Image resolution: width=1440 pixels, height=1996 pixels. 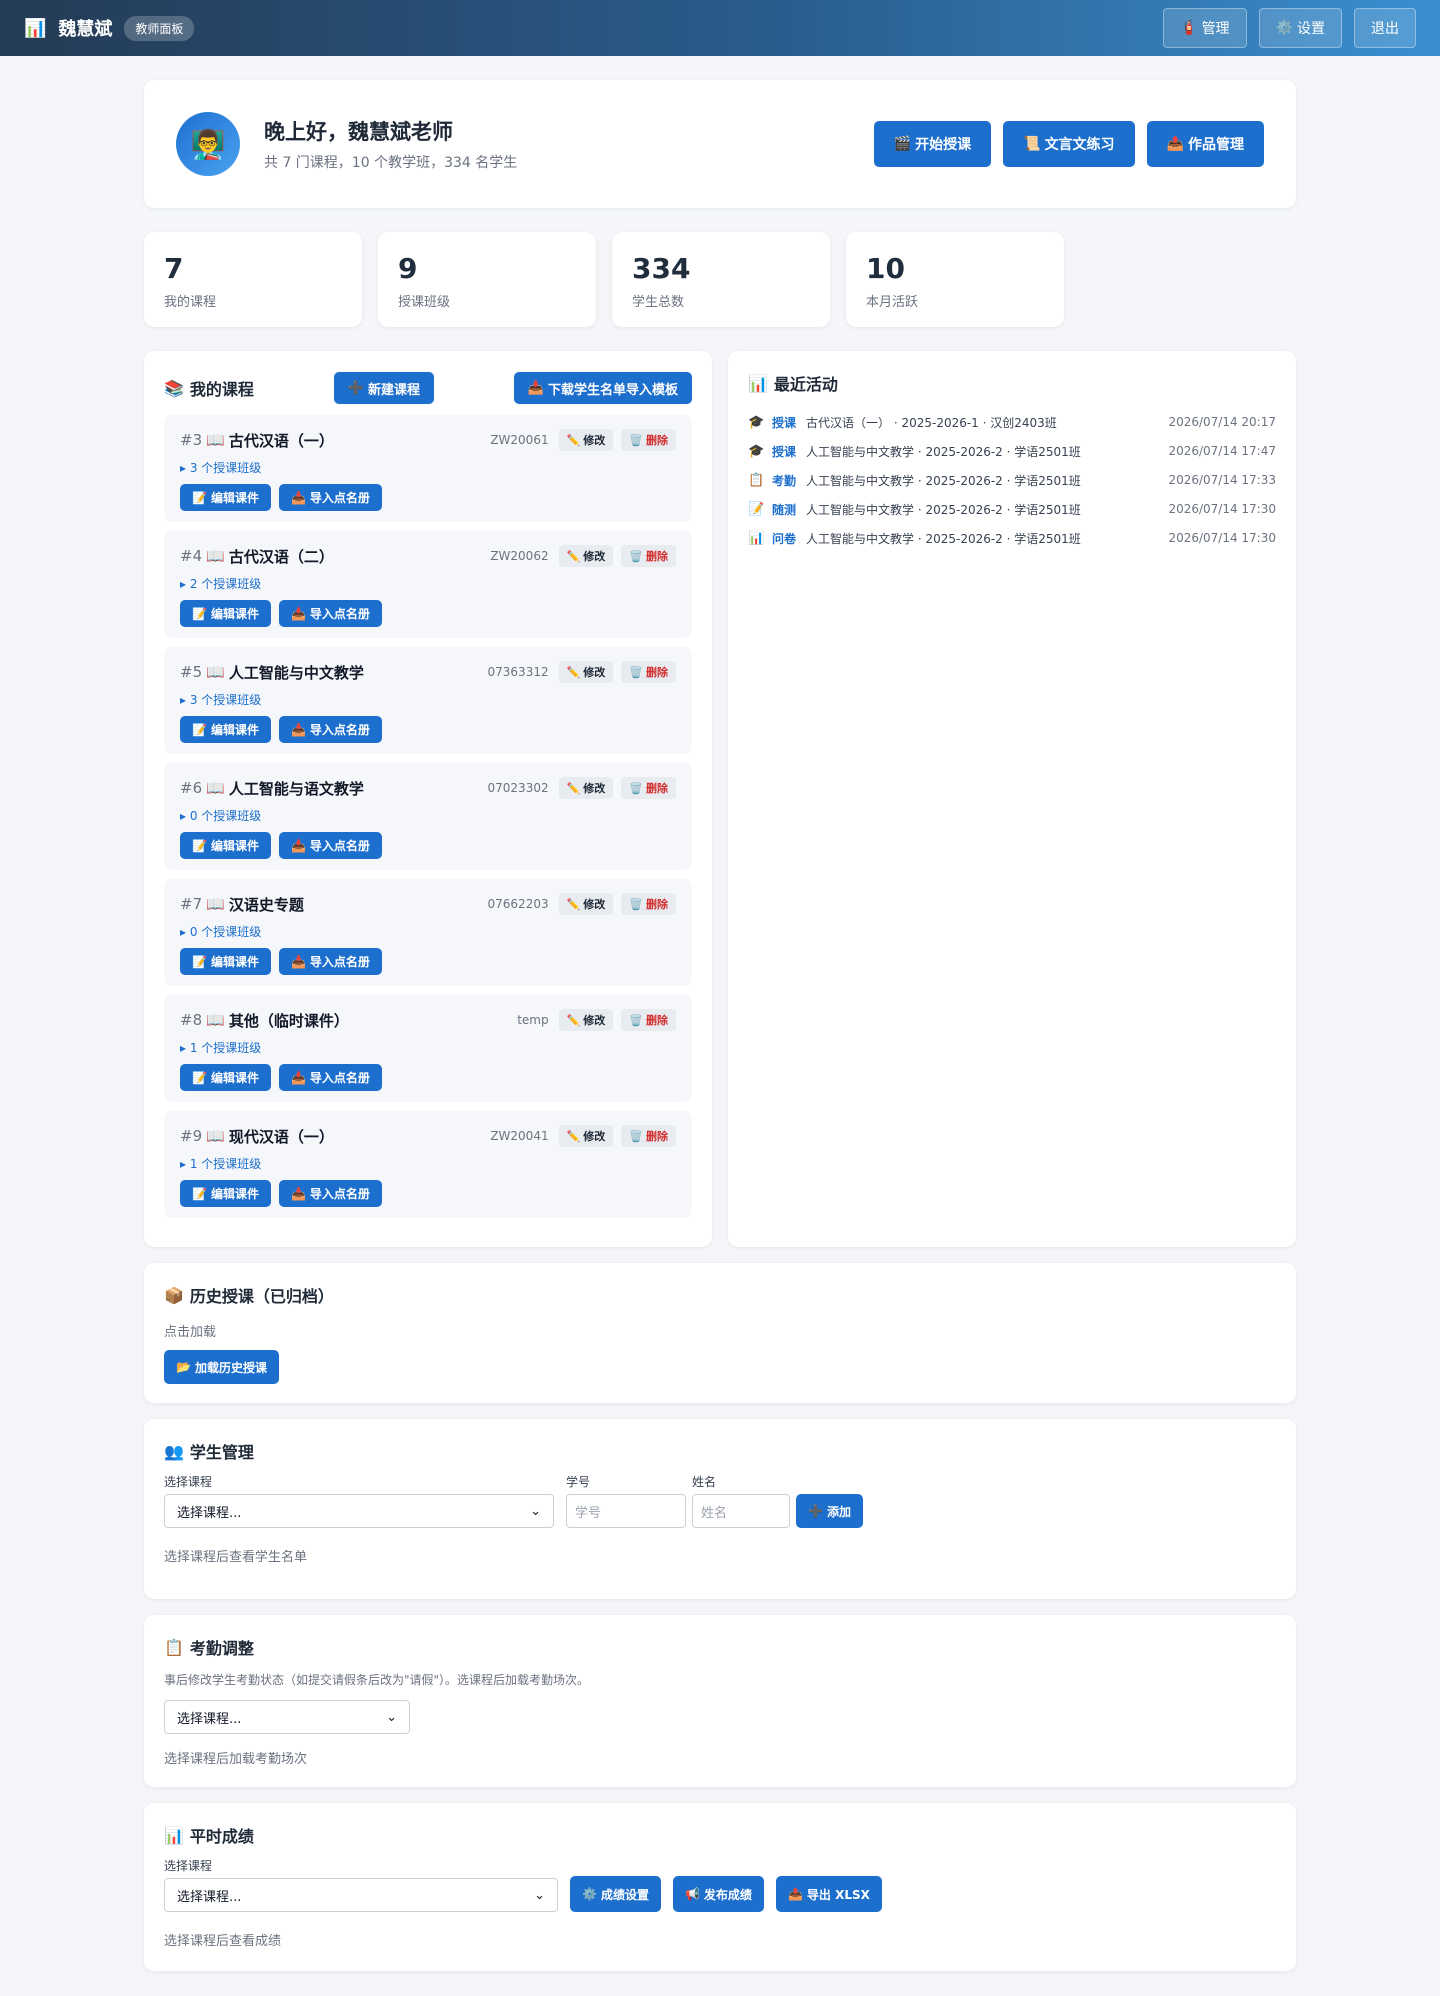 What do you see at coordinates (391, 1717) in the screenshot?
I see `chevron-down-icon: ⌄` at bounding box center [391, 1717].